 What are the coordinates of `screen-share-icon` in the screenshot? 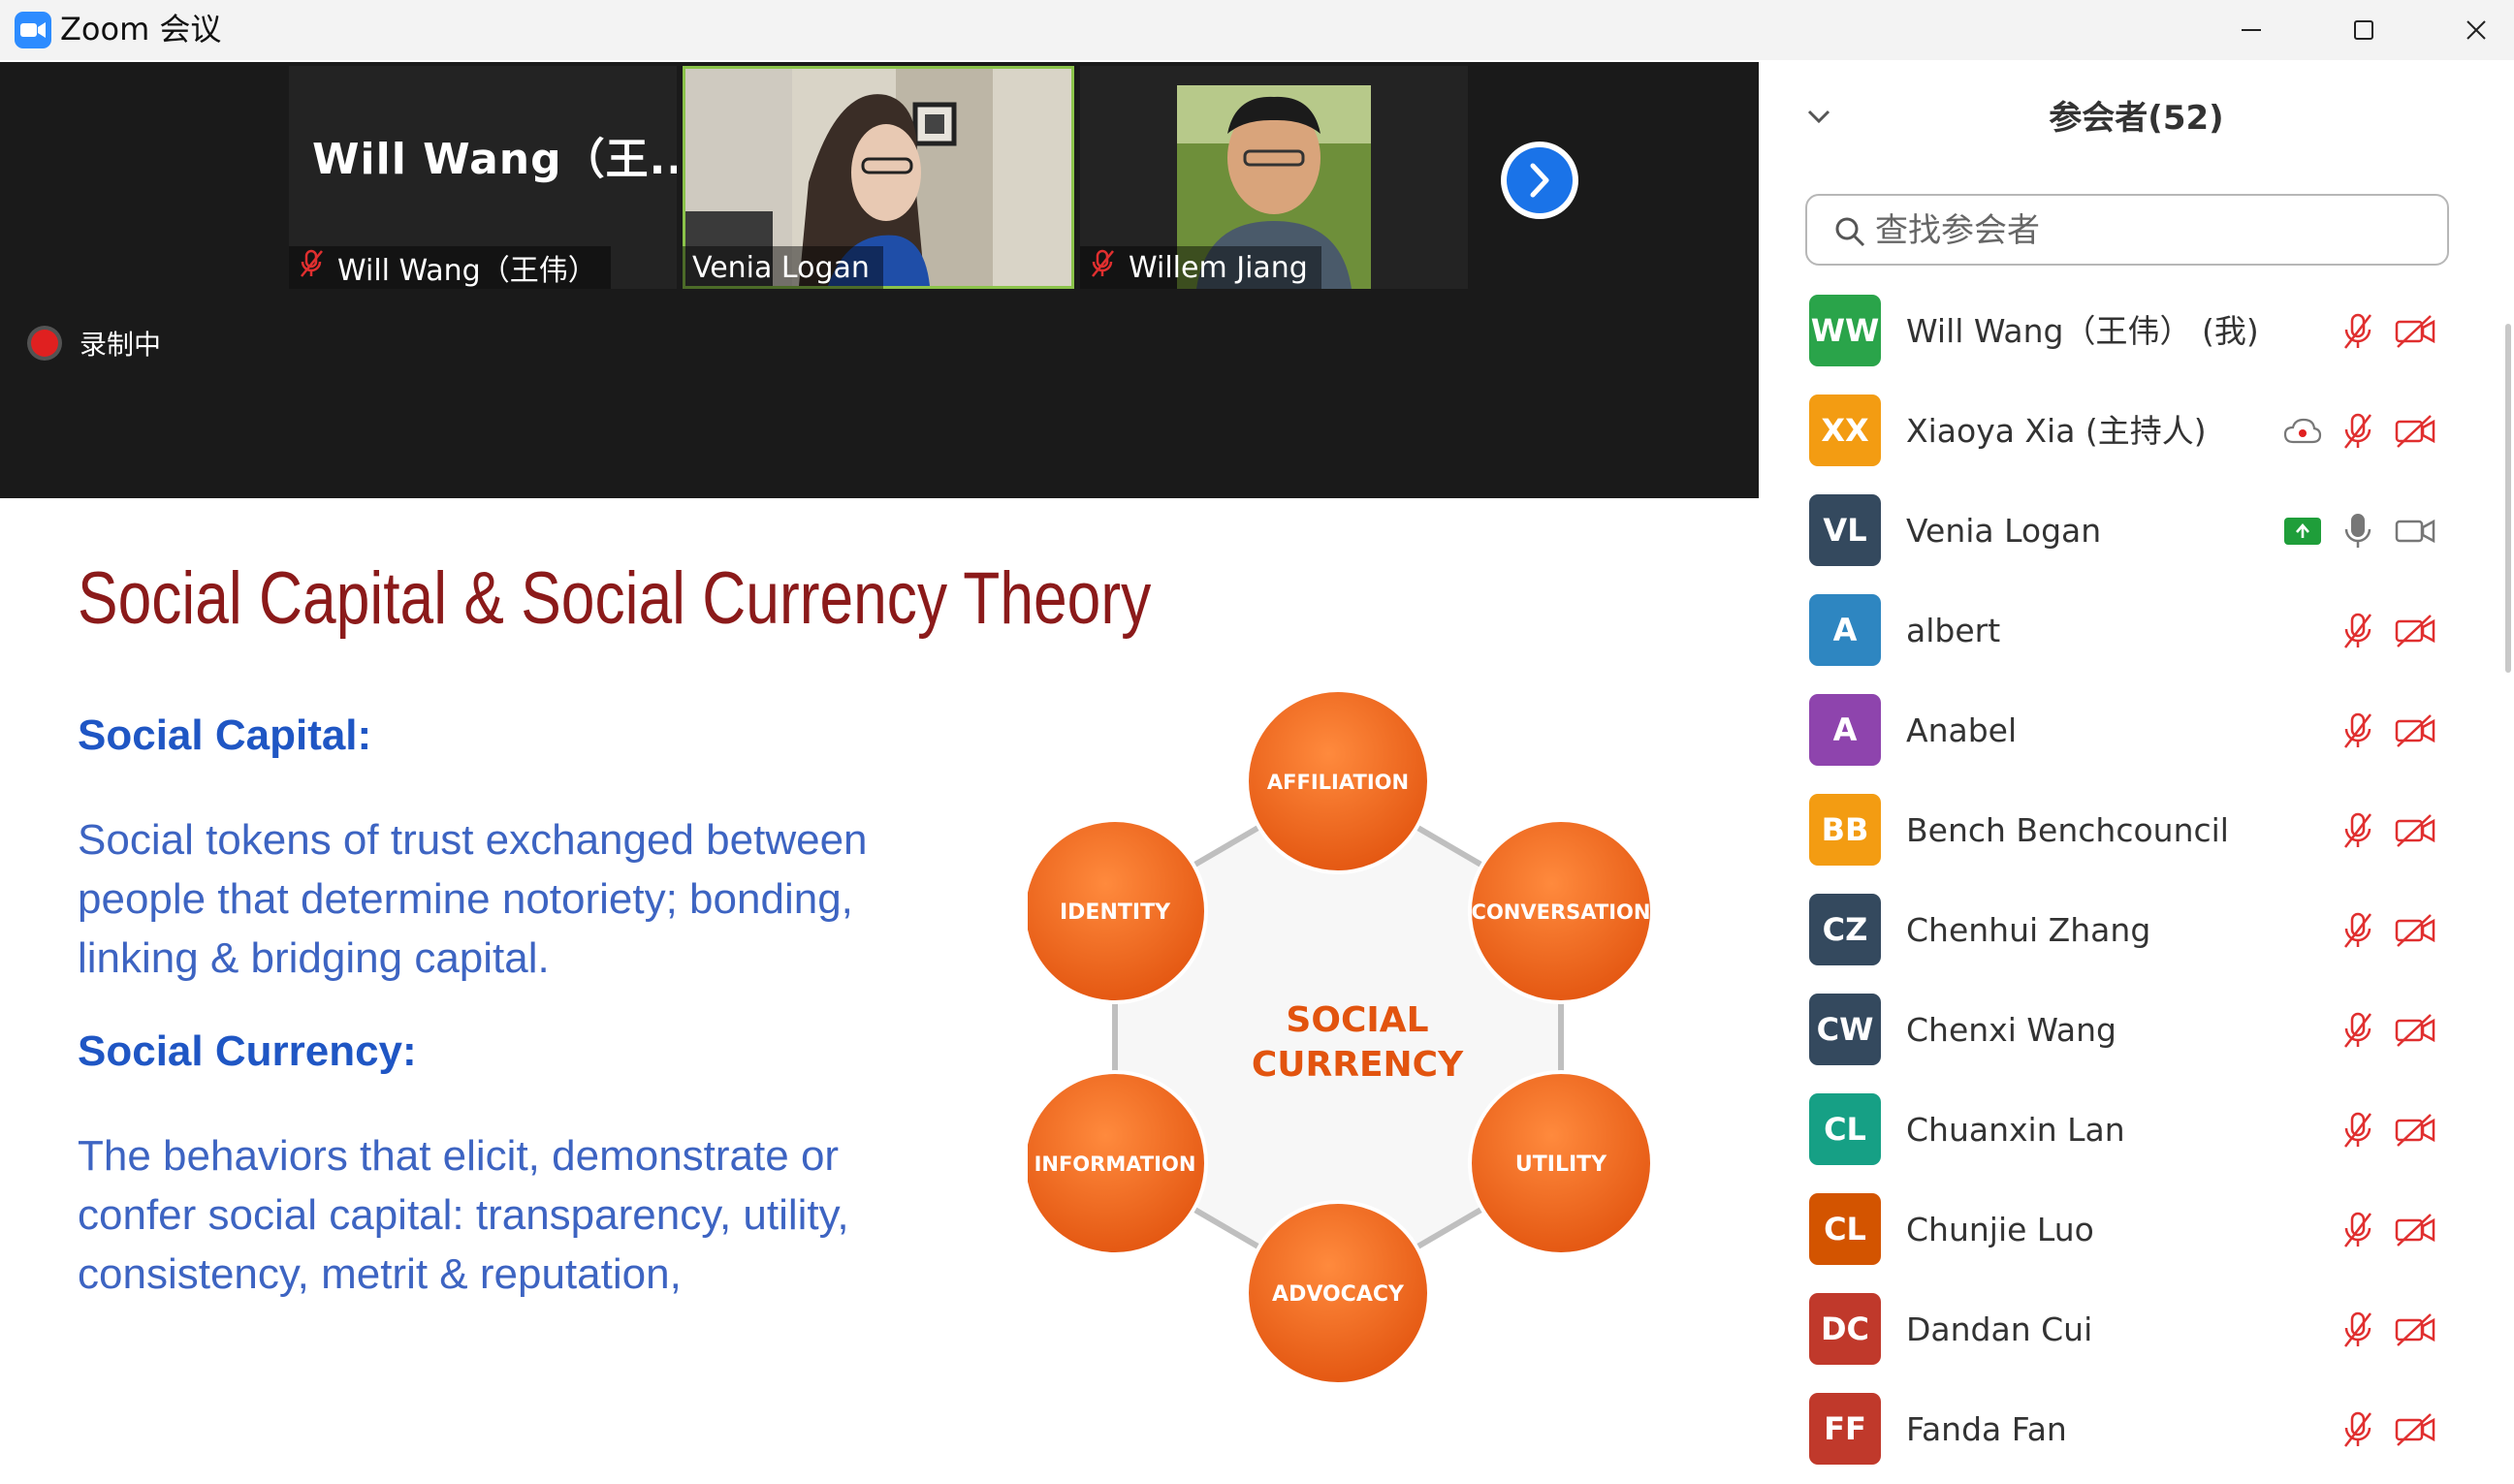 It's located at (2302, 531).